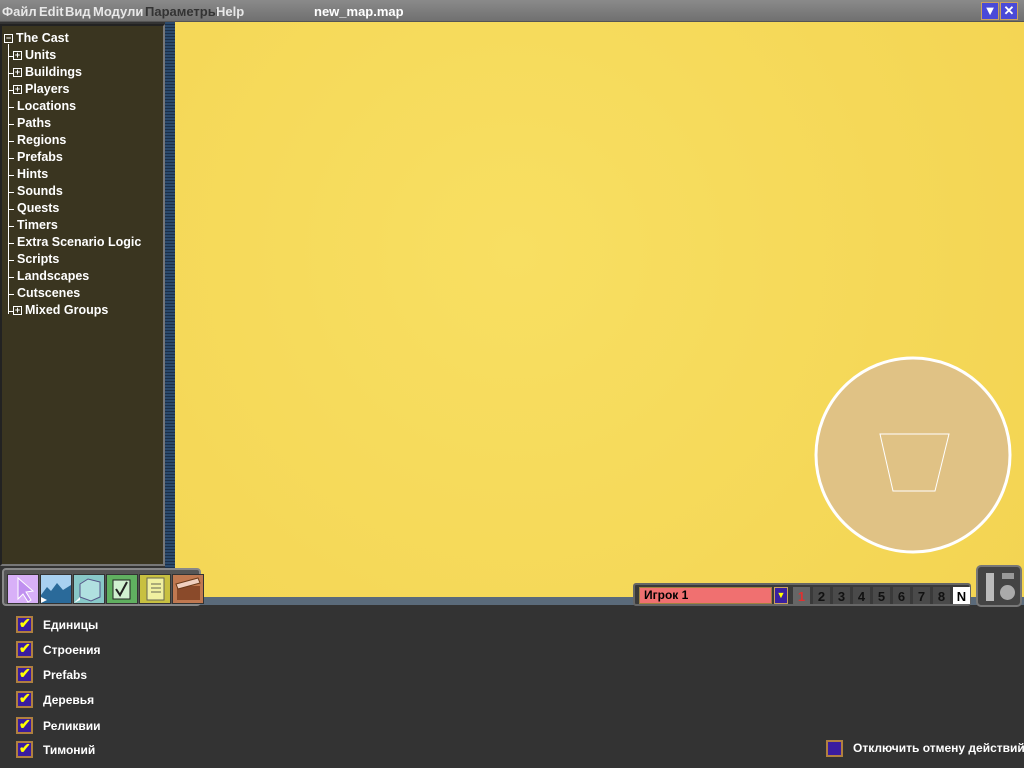  I want to click on player-number-button: 4, so click(861, 595).